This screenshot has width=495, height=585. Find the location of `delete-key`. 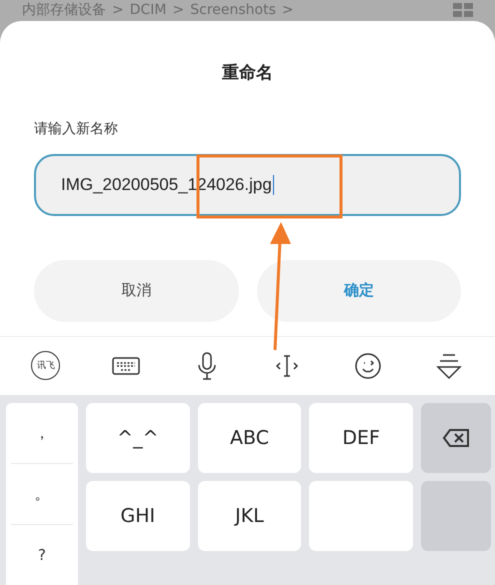

delete-key is located at coordinates (455, 438).